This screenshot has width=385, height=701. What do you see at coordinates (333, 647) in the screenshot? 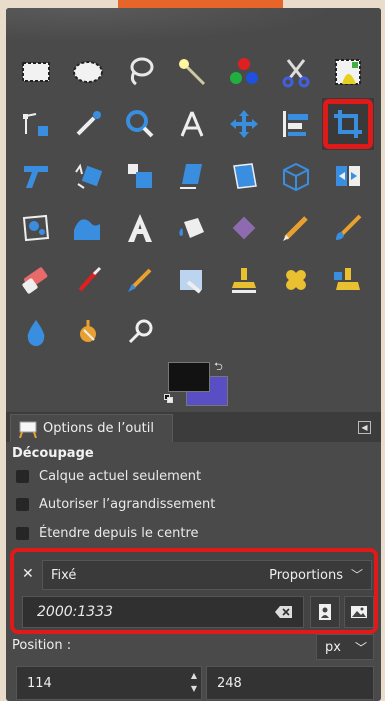
I see `unit-value: px` at bounding box center [333, 647].